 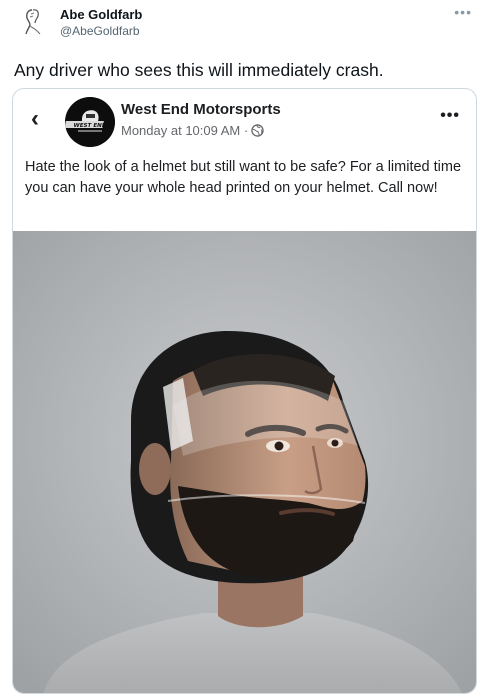 What do you see at coordinates (100, 31) in the screenshot?
I see `author-handle: @AbeGoldfarb` at bounding box center [100, 31].